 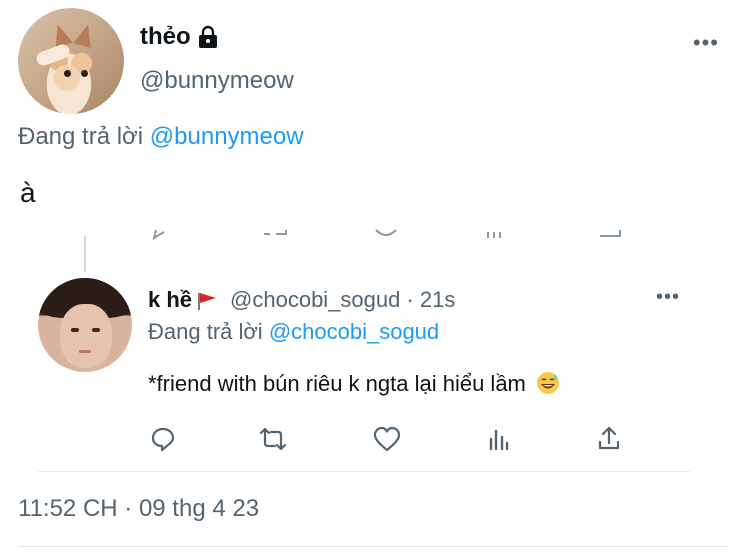 I want to click on tweet-text: à, so click(x=28, y=192).